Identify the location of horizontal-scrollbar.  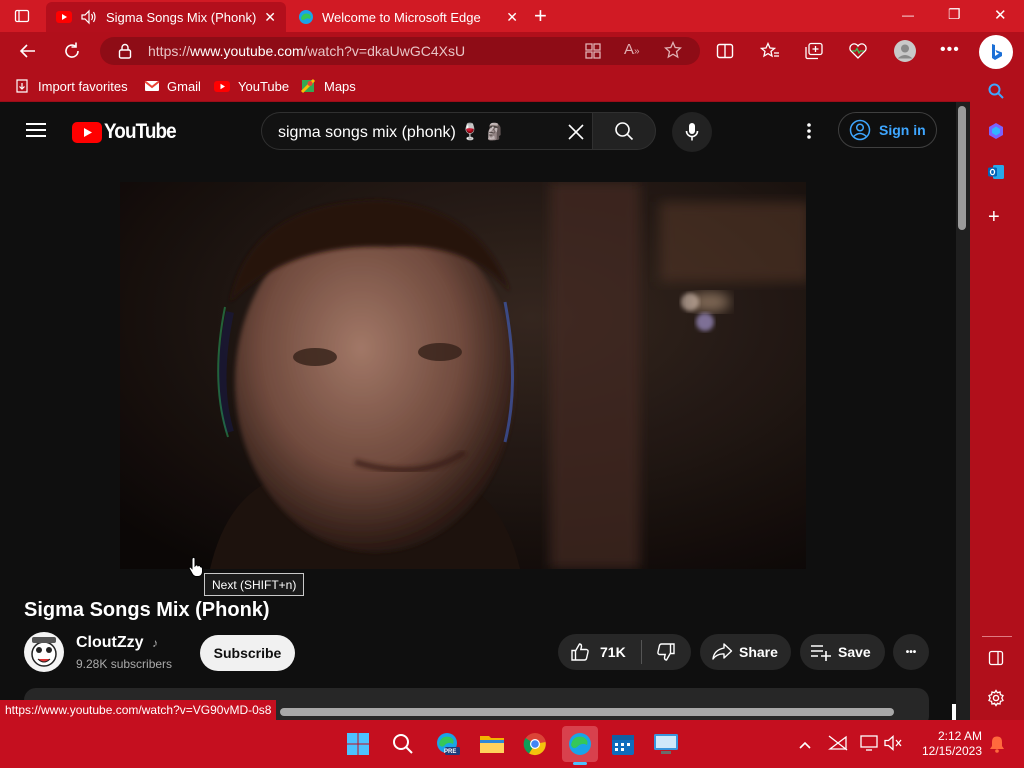
(587, 712).